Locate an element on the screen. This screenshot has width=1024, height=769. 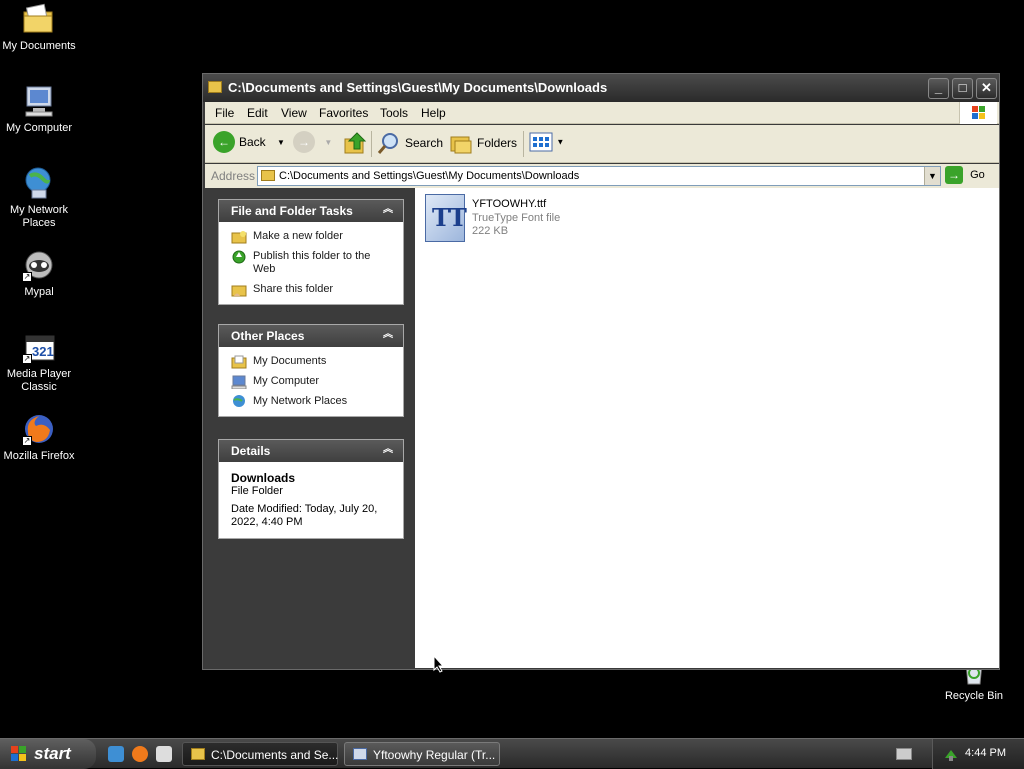
panel-header: Other Places ︽ is located at coordinates (311, 336).